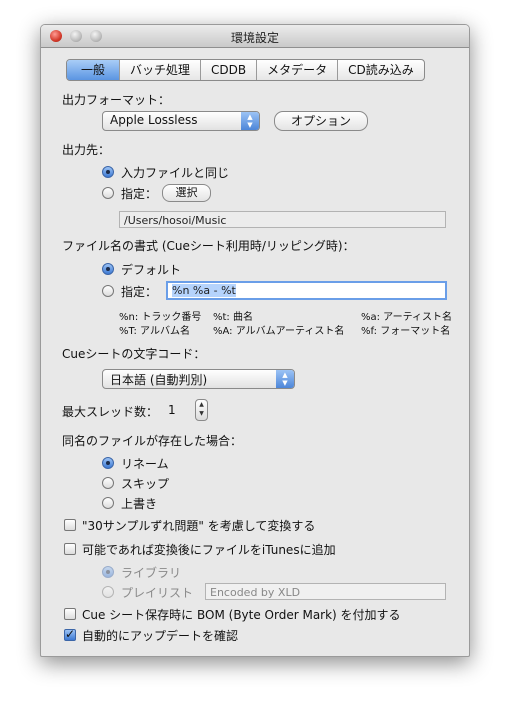 The height and width of the screenshot is (709, 508). What do you see at coordinates (108, 463) in the screenshot?
I see `rename-radio` at bounding box center [108, 463].